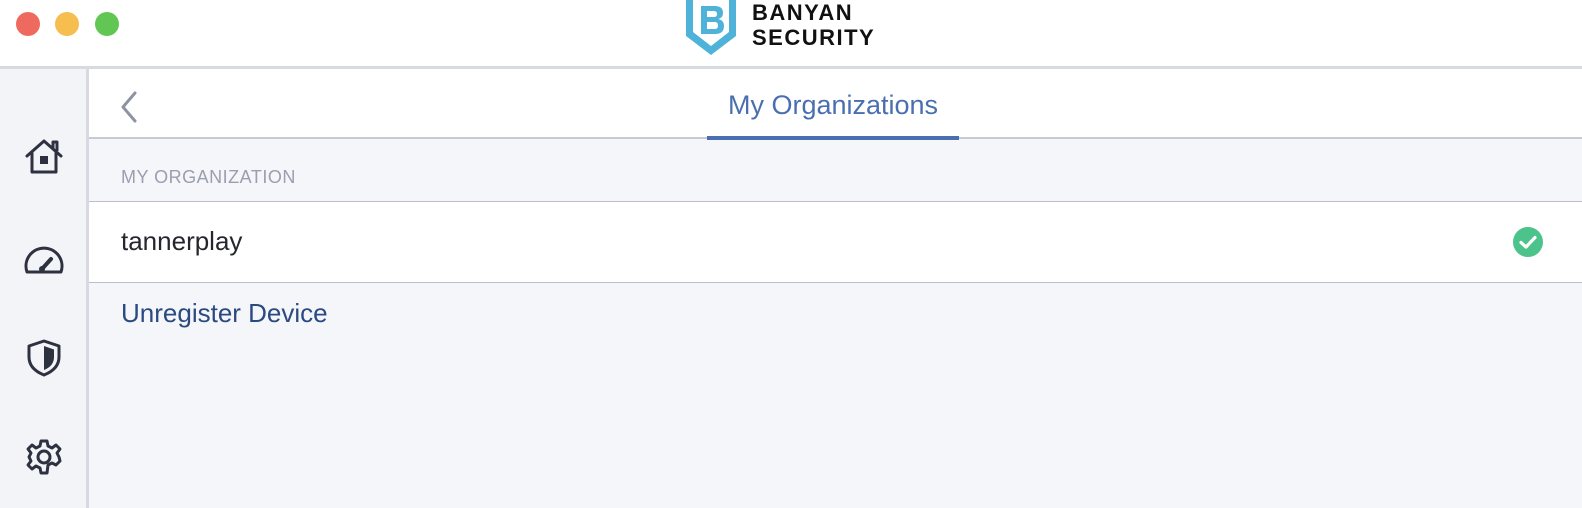 The image size is (1582, 508). What do you see at coordinates (67, 24) in the screenshot?
I see `window-minimize-button` at bounding box center [67, 24].